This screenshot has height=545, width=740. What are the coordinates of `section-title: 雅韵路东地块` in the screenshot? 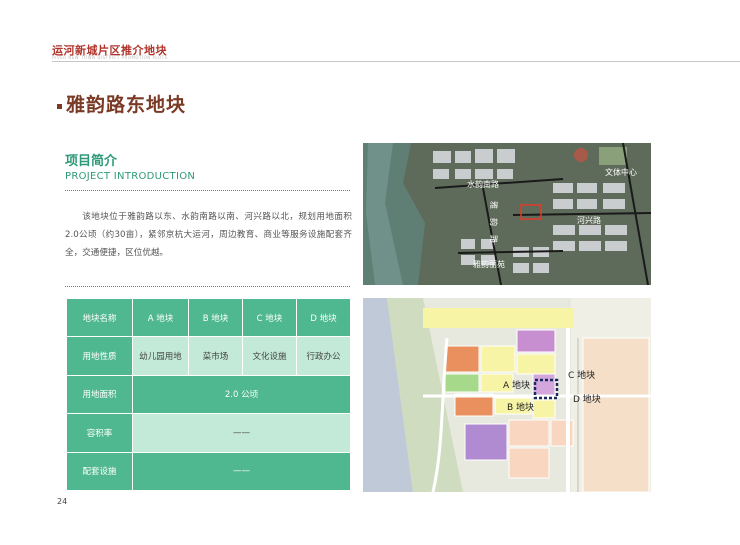 It's located at (126, 105).